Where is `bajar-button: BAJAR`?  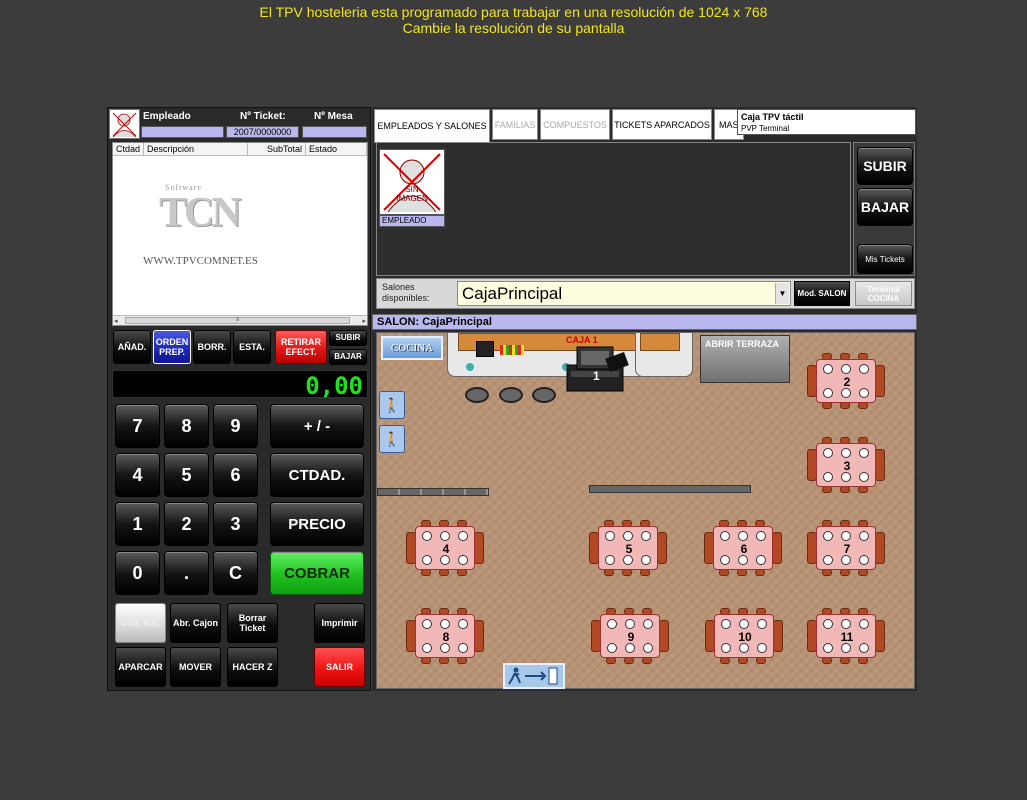
bajar-button: BAJAR is located at coordinates (885, 207).